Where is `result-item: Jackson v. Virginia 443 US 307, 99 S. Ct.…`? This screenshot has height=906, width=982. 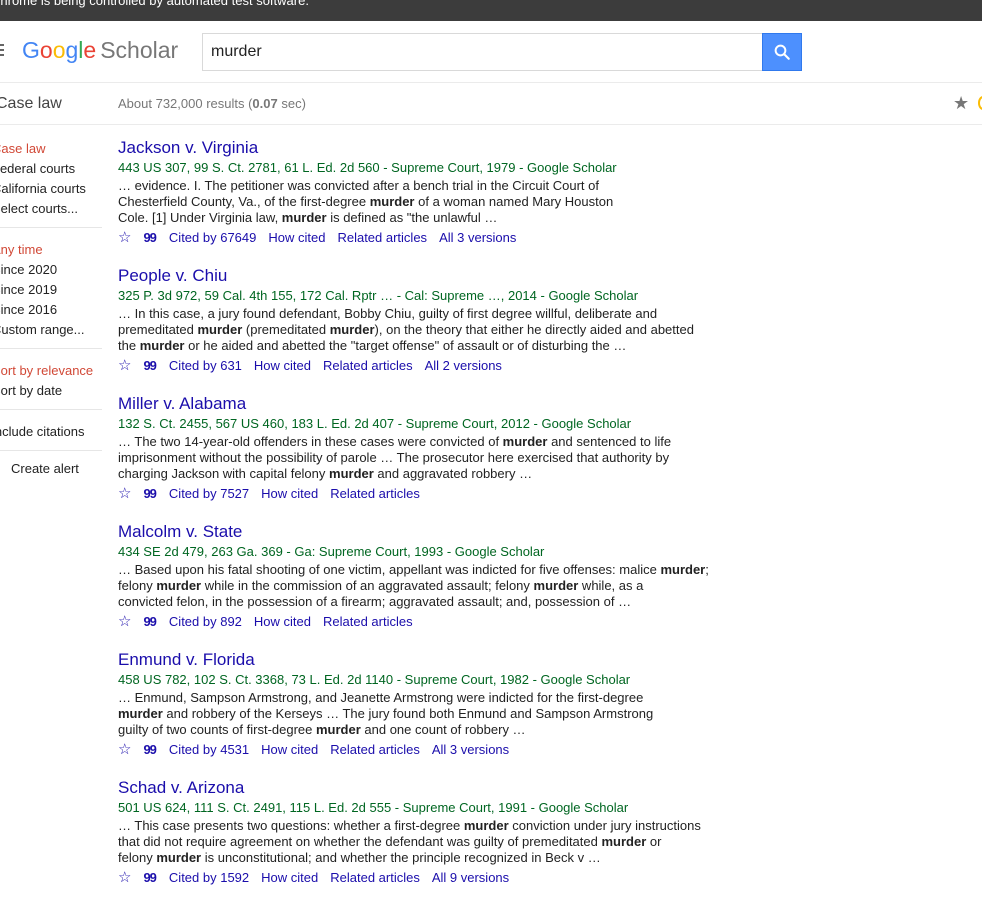
result-item: Jackson v. Virginia 443 US 307, 99 S. Ct.… is located at coordinates (418, 192).